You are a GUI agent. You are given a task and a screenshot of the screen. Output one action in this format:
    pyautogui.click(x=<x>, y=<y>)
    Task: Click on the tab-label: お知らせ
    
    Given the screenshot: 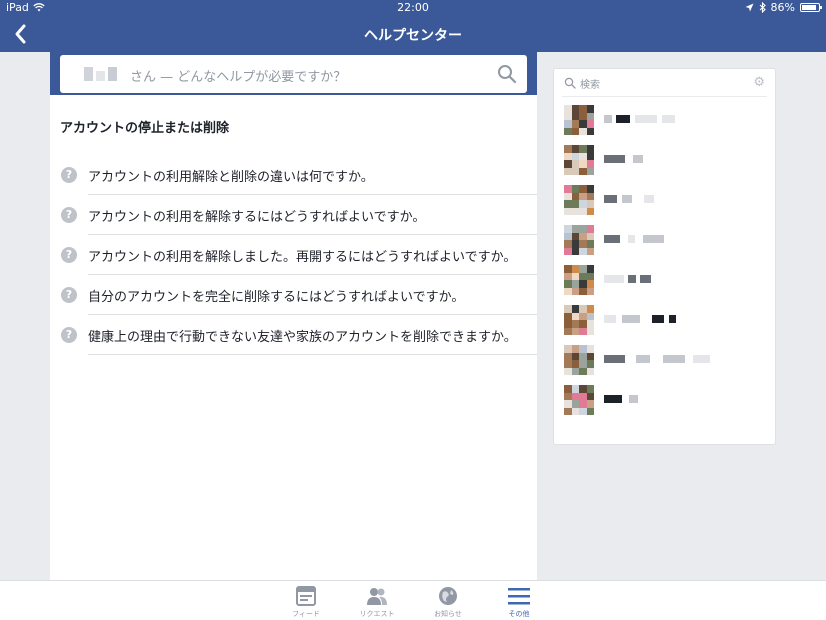 What is the action you would take?
    pyautogui.click(x=448, y=614)
    